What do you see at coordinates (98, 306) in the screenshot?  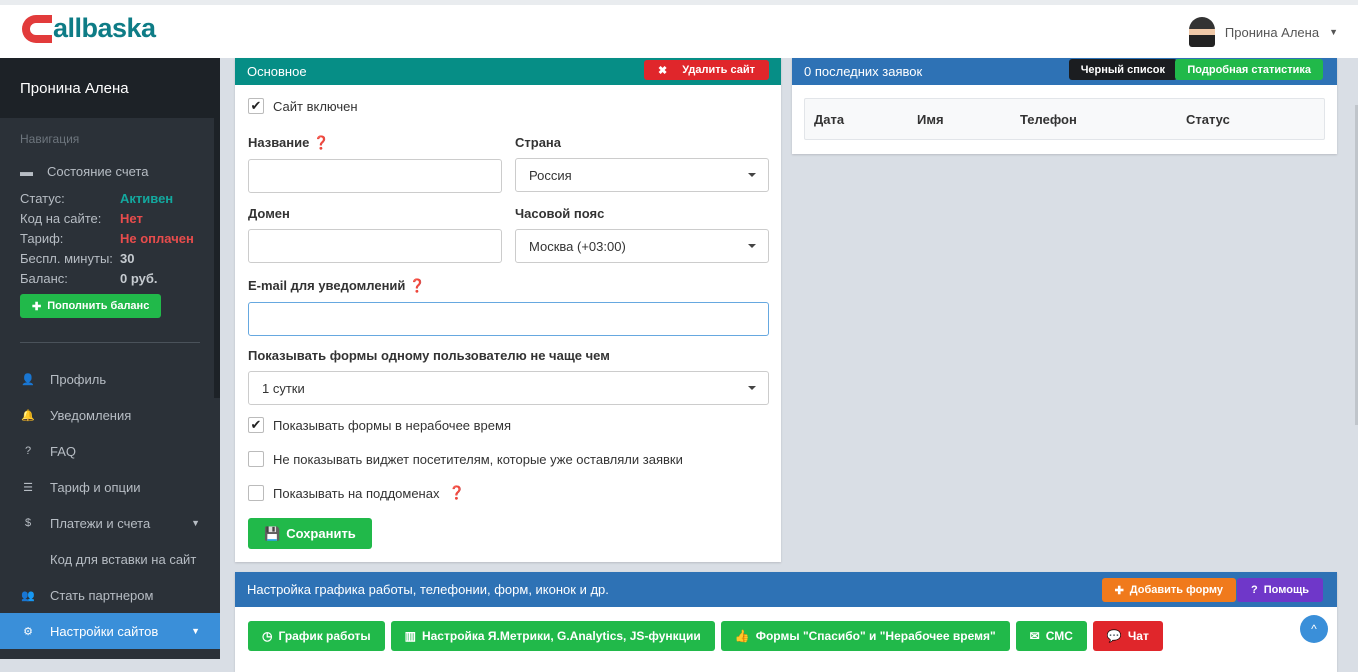 I see `topup-label: Пополнить баланс` at bounding box center [98, 306].